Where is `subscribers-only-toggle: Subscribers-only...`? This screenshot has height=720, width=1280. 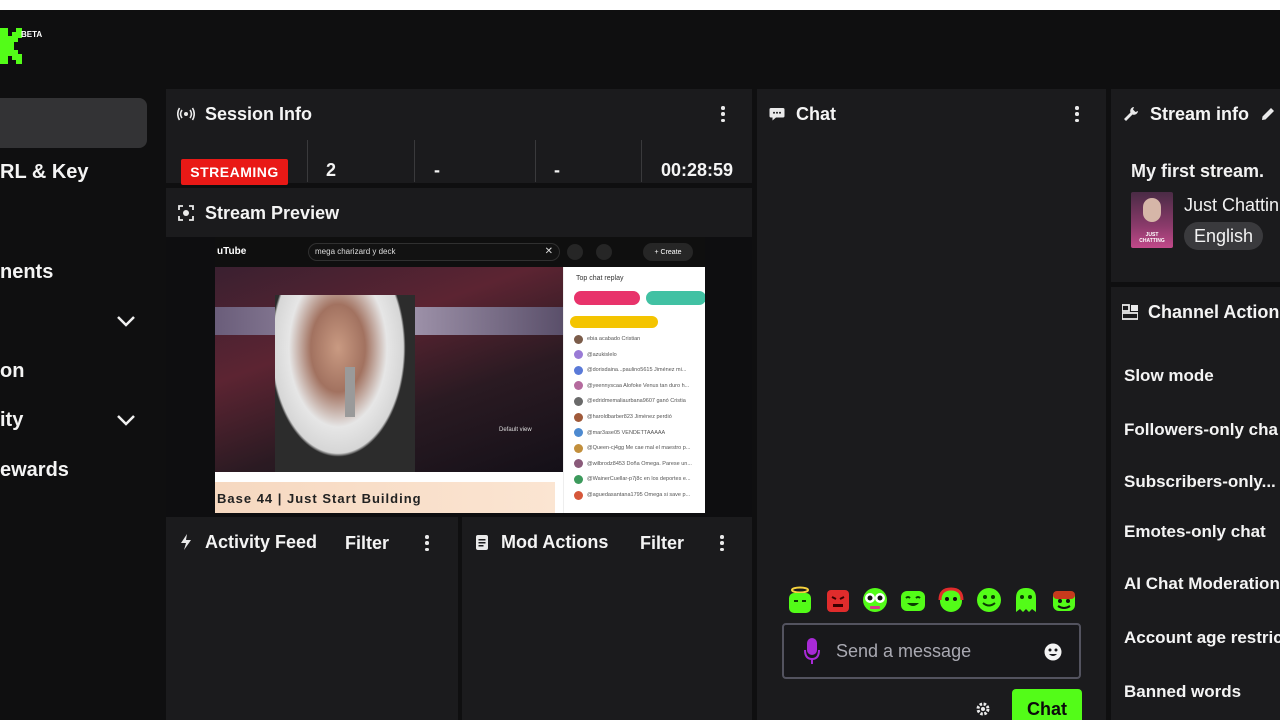 subscribers-only-toggle: Subscribers-only... is located at coordinates (1200, 482).